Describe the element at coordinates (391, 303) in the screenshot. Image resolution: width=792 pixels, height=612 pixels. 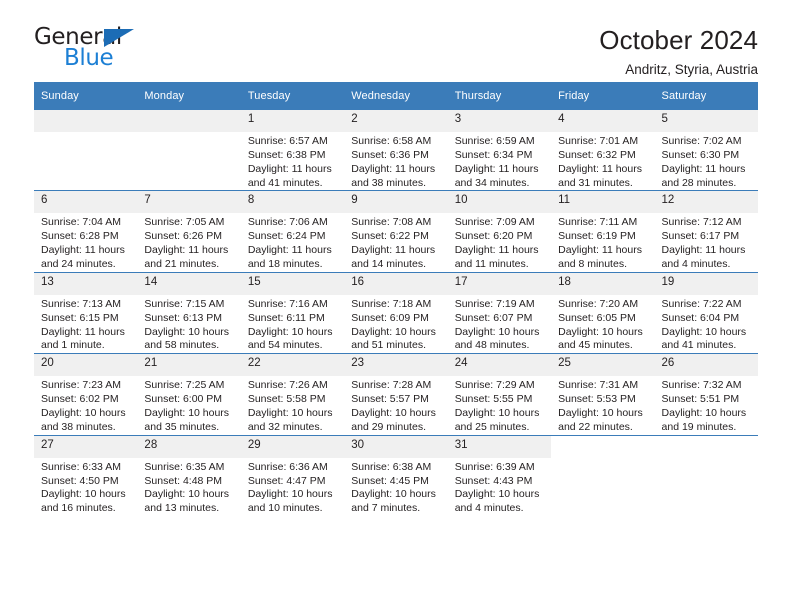
I see `sunrise-text: Sunrise: 7:18 AM` at that location.